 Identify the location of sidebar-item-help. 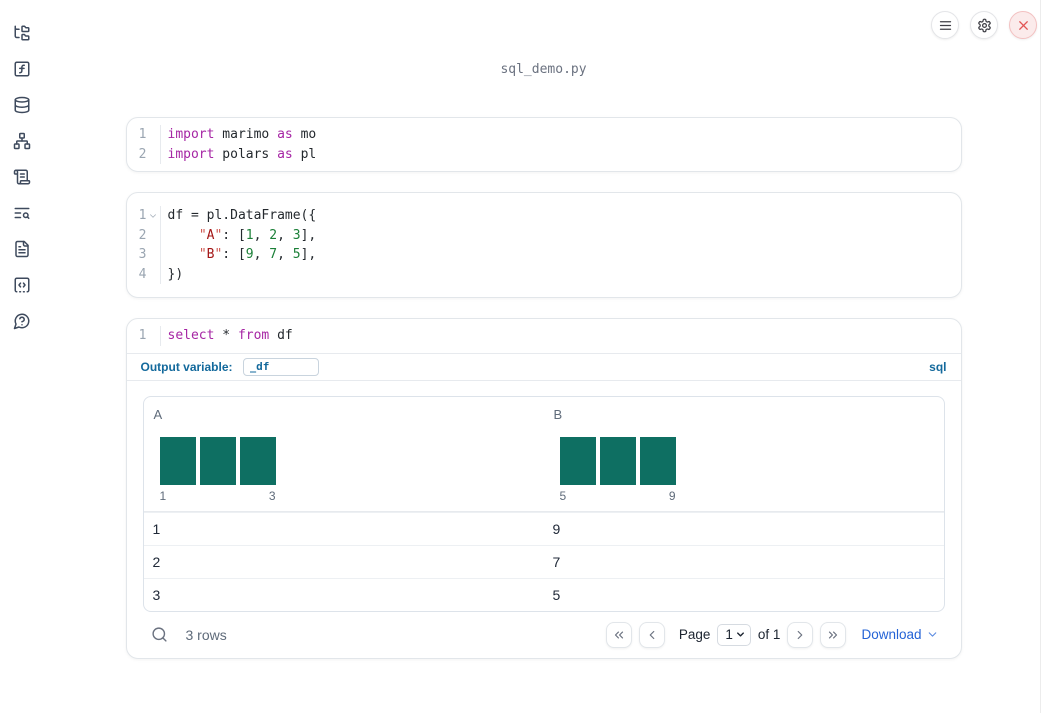
(22, 321).